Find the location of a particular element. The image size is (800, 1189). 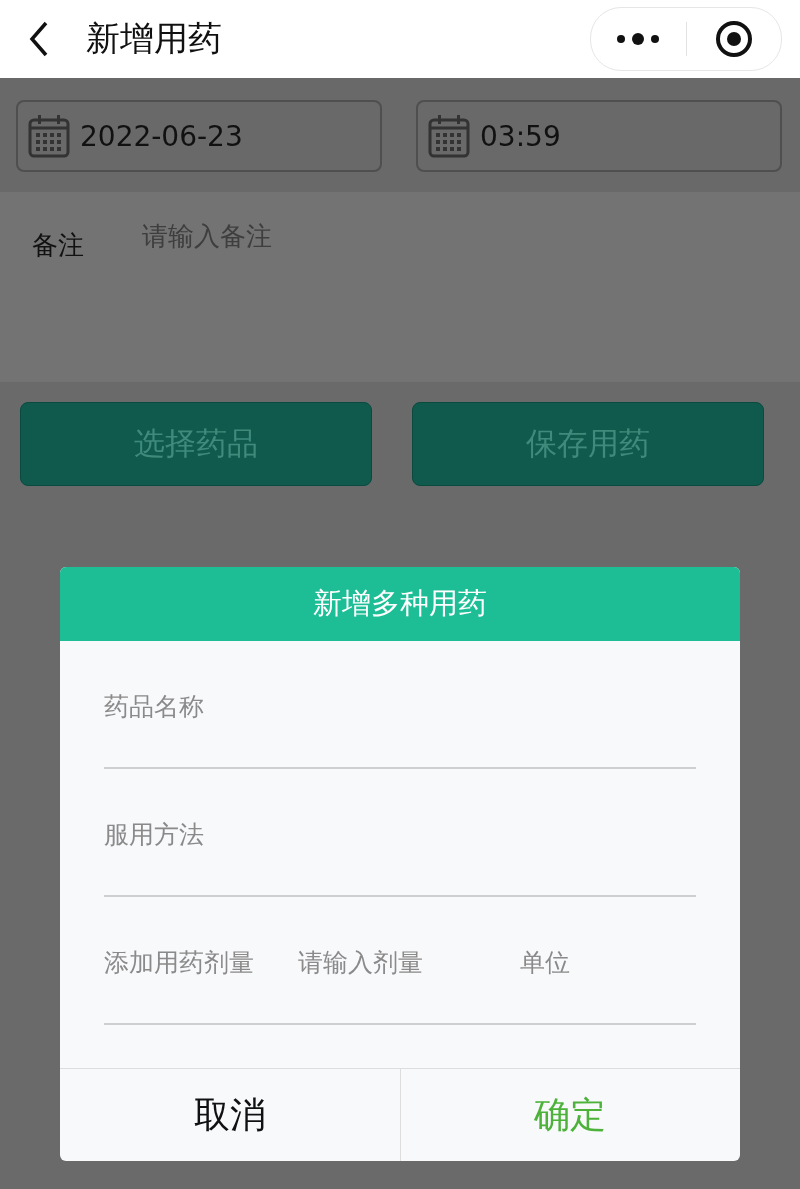

dose-label: 添加用药剂量 is located at coordinates (179, 962).